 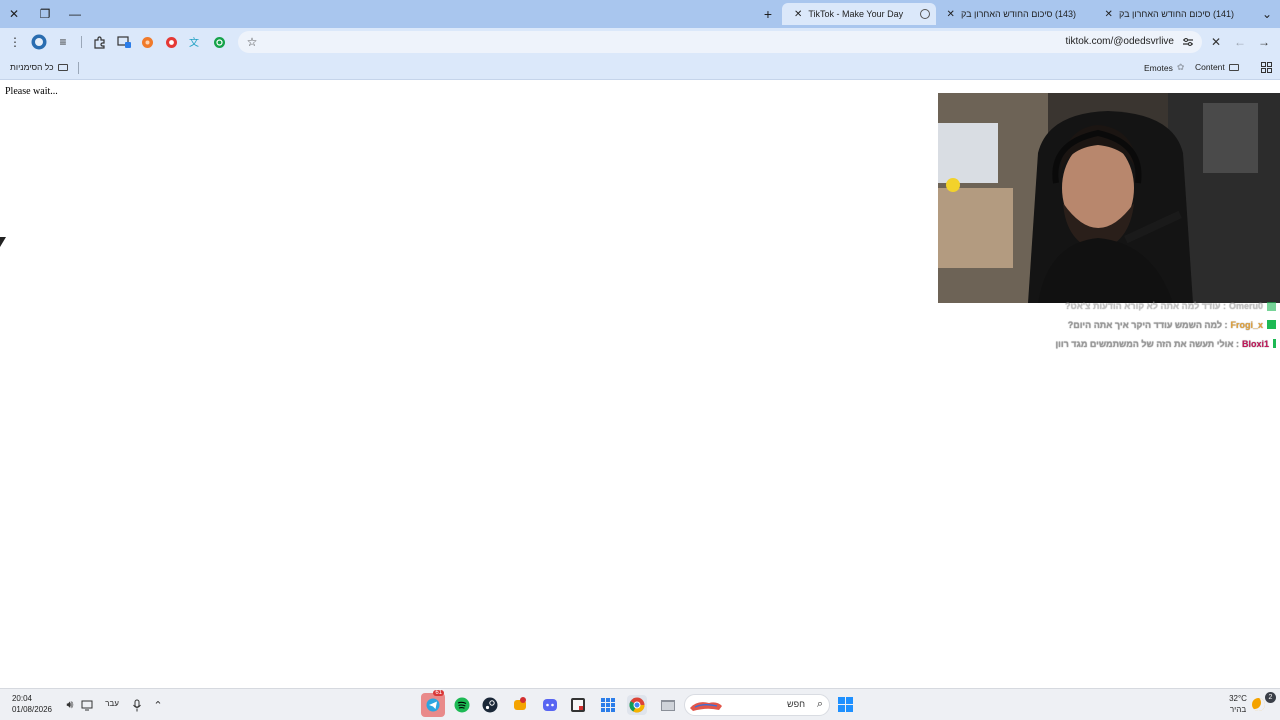 I want to click on bookmark-star-icon: ☆, so click(x=252, y=42).